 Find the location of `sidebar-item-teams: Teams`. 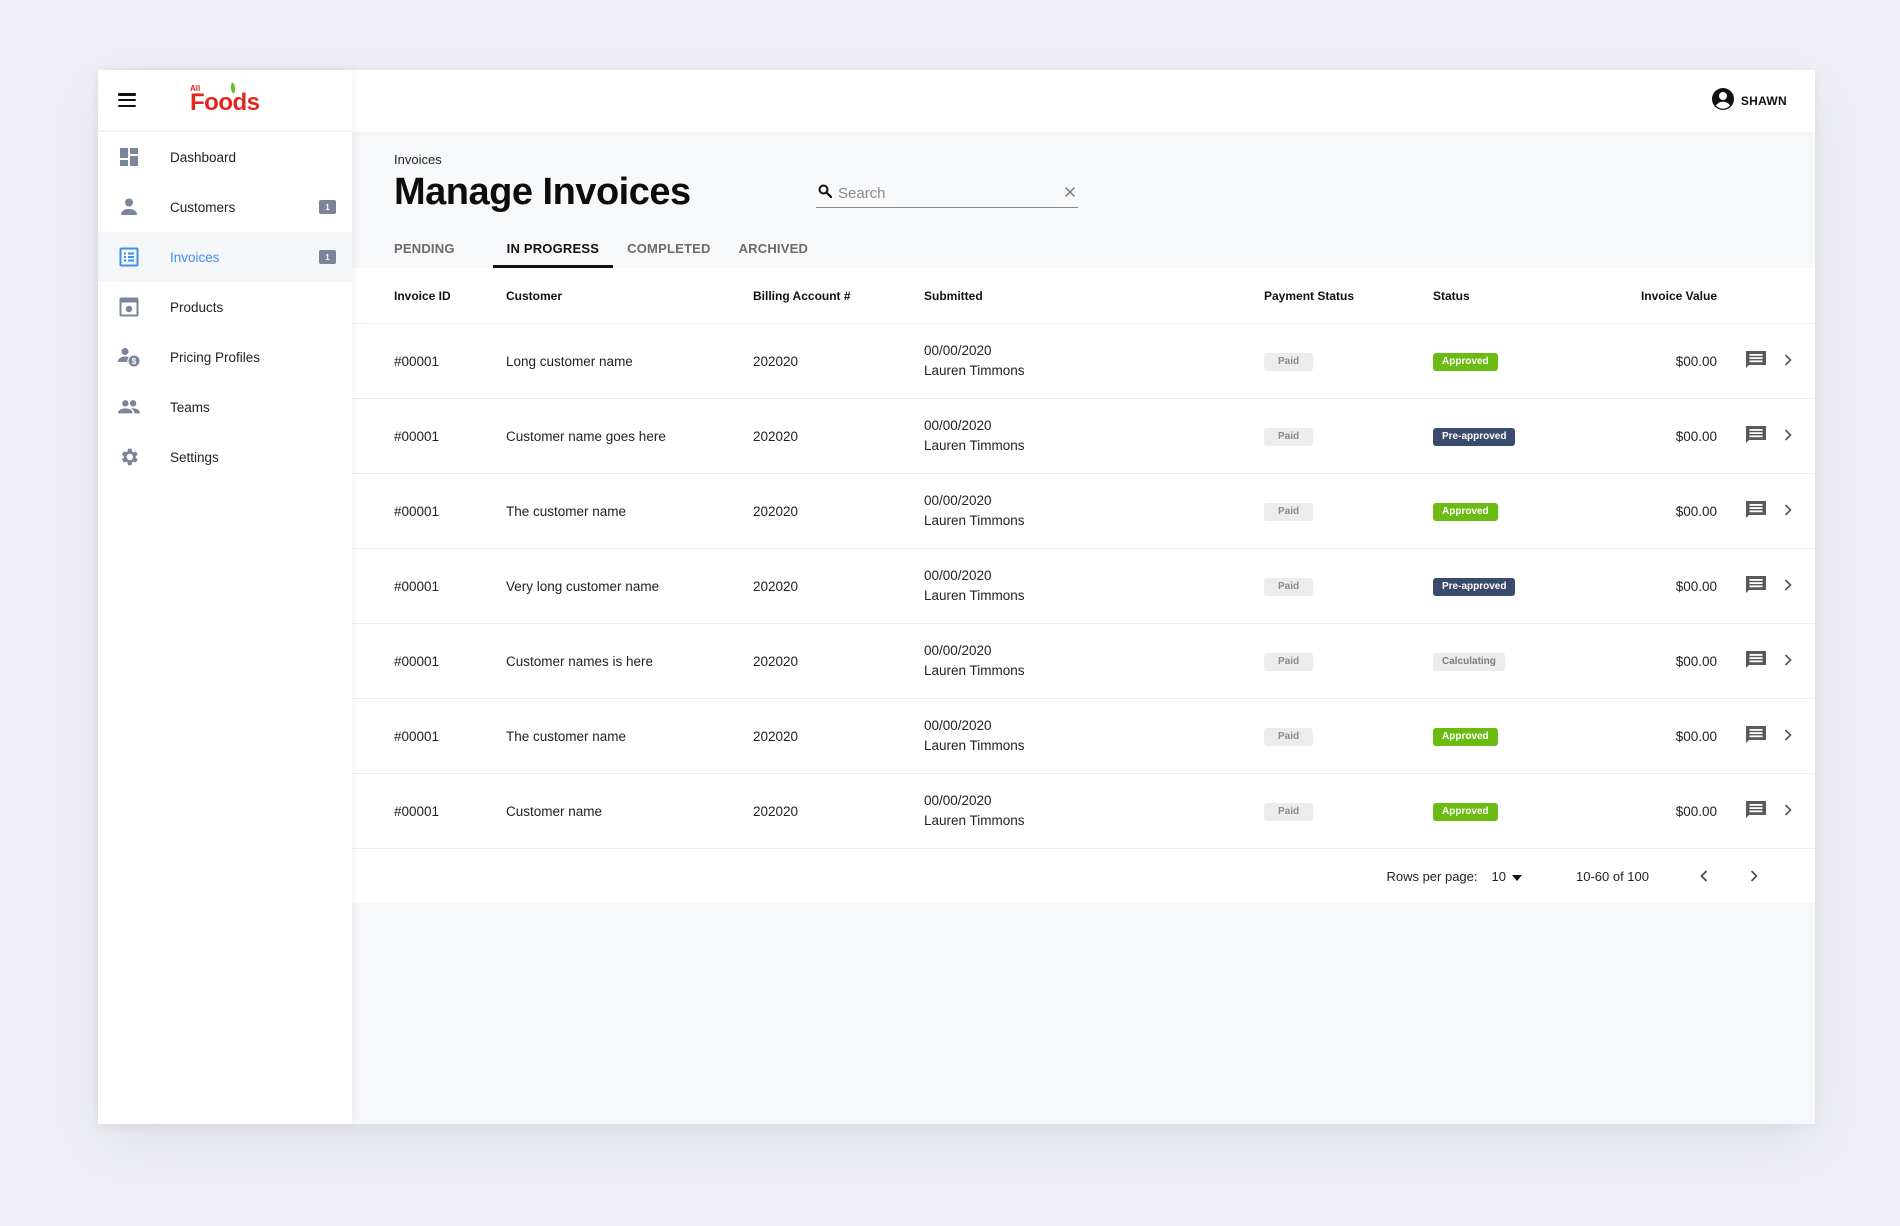

sidebar-item-teams: Teams is located at coordinates (225, 407).